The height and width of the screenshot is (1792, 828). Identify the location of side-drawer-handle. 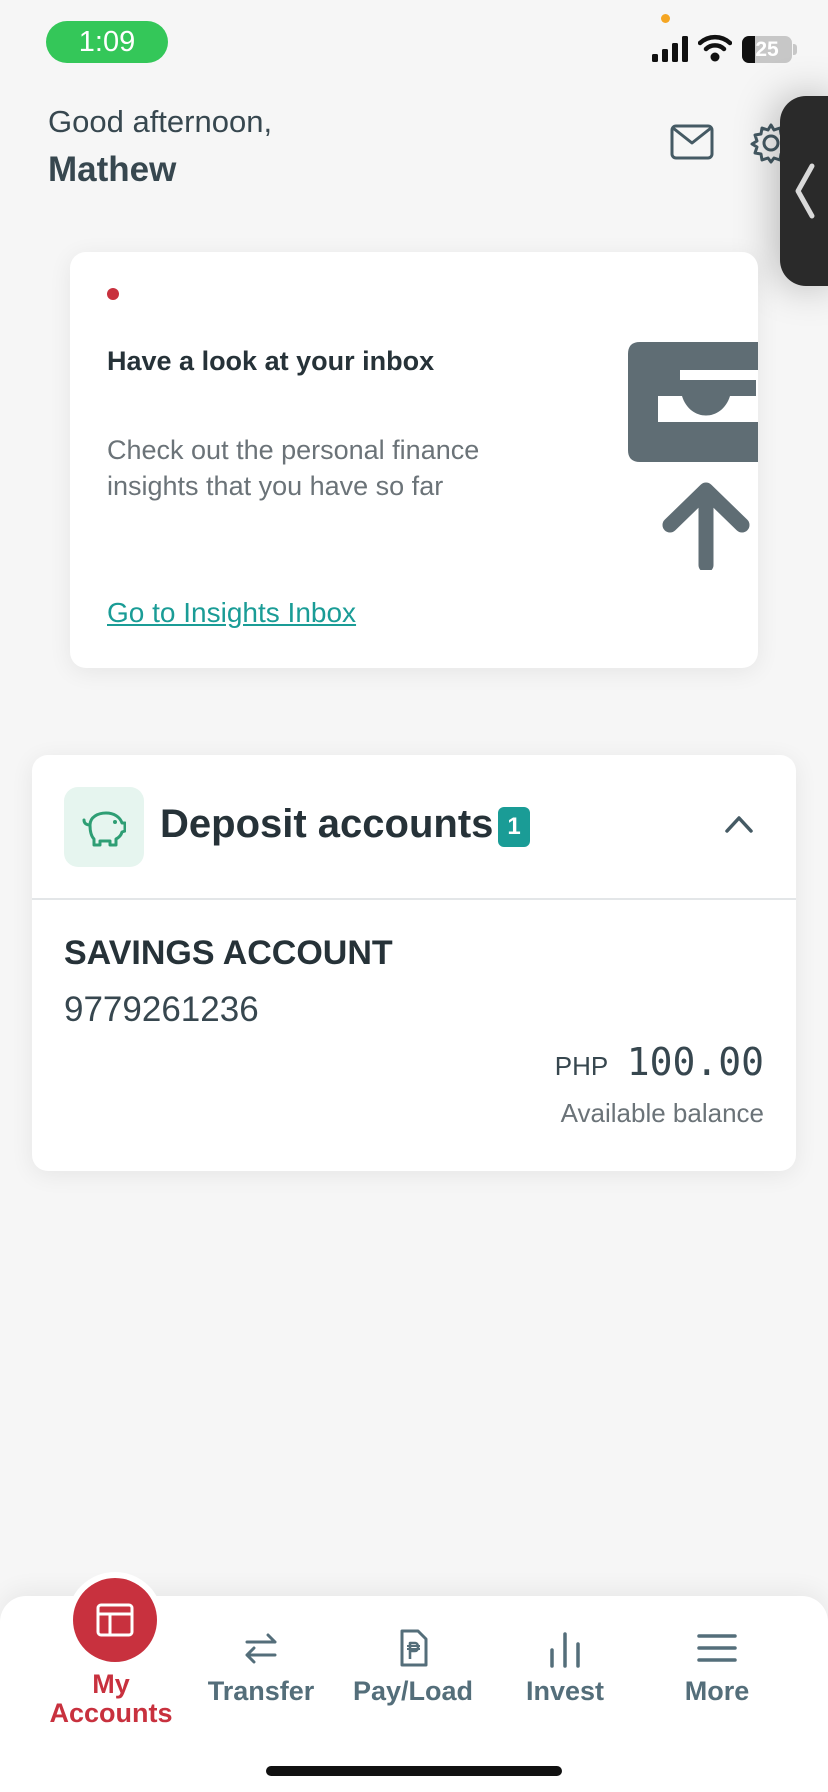
(804, 191).